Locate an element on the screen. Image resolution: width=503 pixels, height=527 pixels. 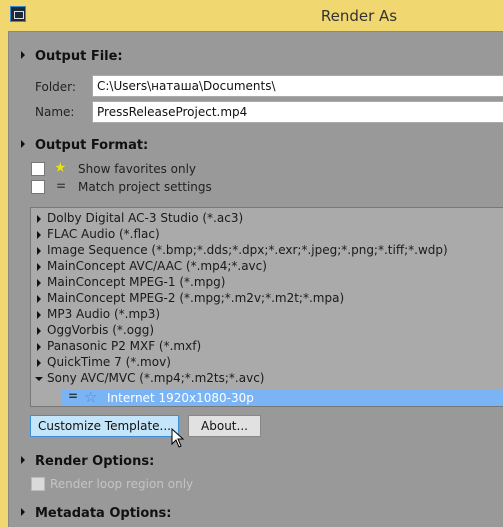
format-label: FLAC Audio (*.flac) is located at coordinates (103, 234).